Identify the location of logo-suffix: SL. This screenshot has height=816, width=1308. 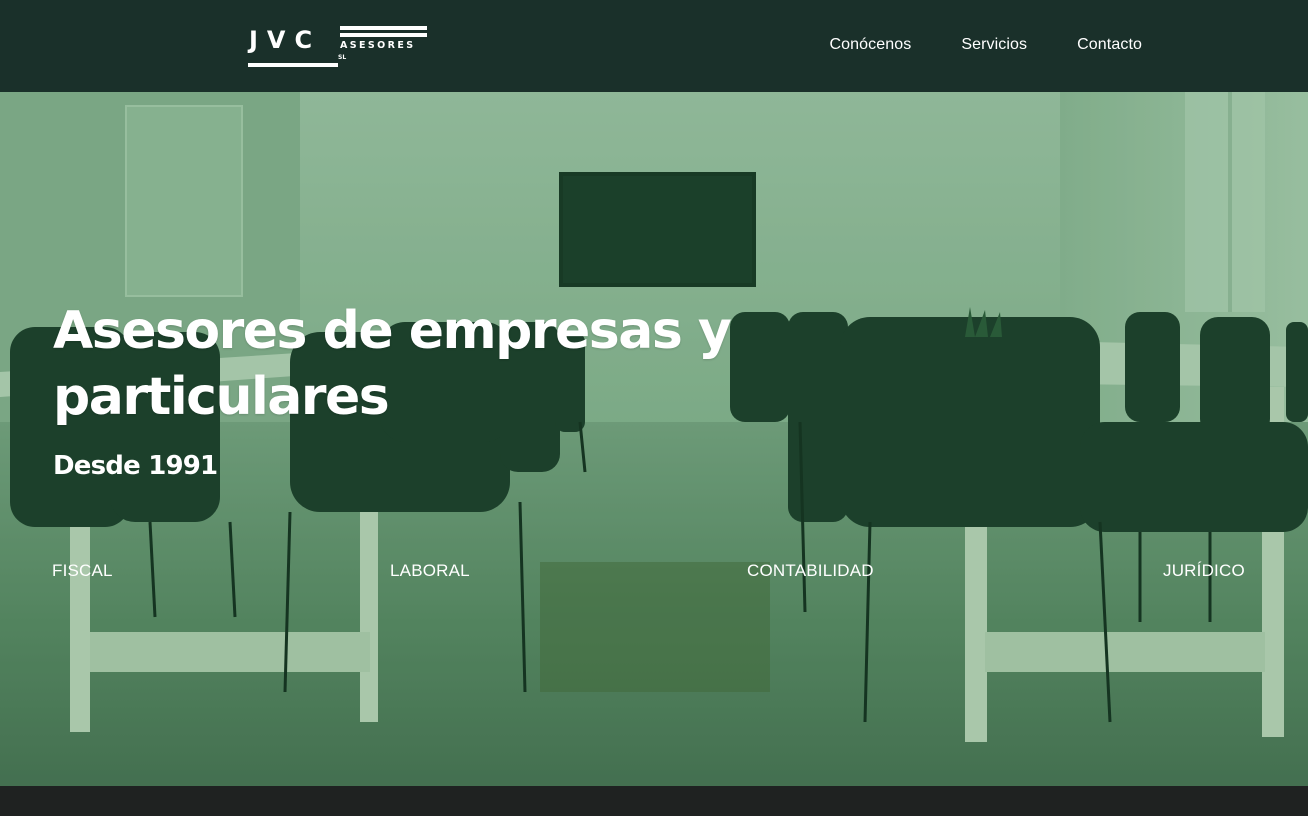
(342, 57).